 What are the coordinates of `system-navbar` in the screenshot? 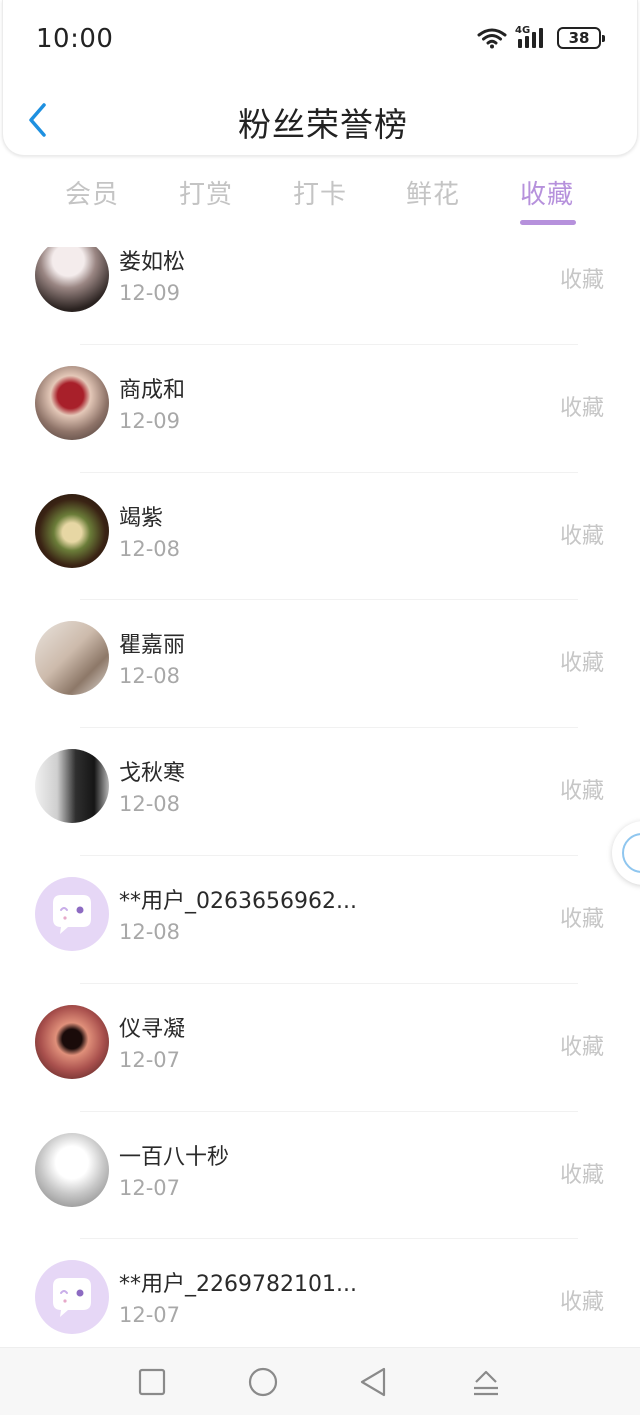 It's located at (320, 1381).